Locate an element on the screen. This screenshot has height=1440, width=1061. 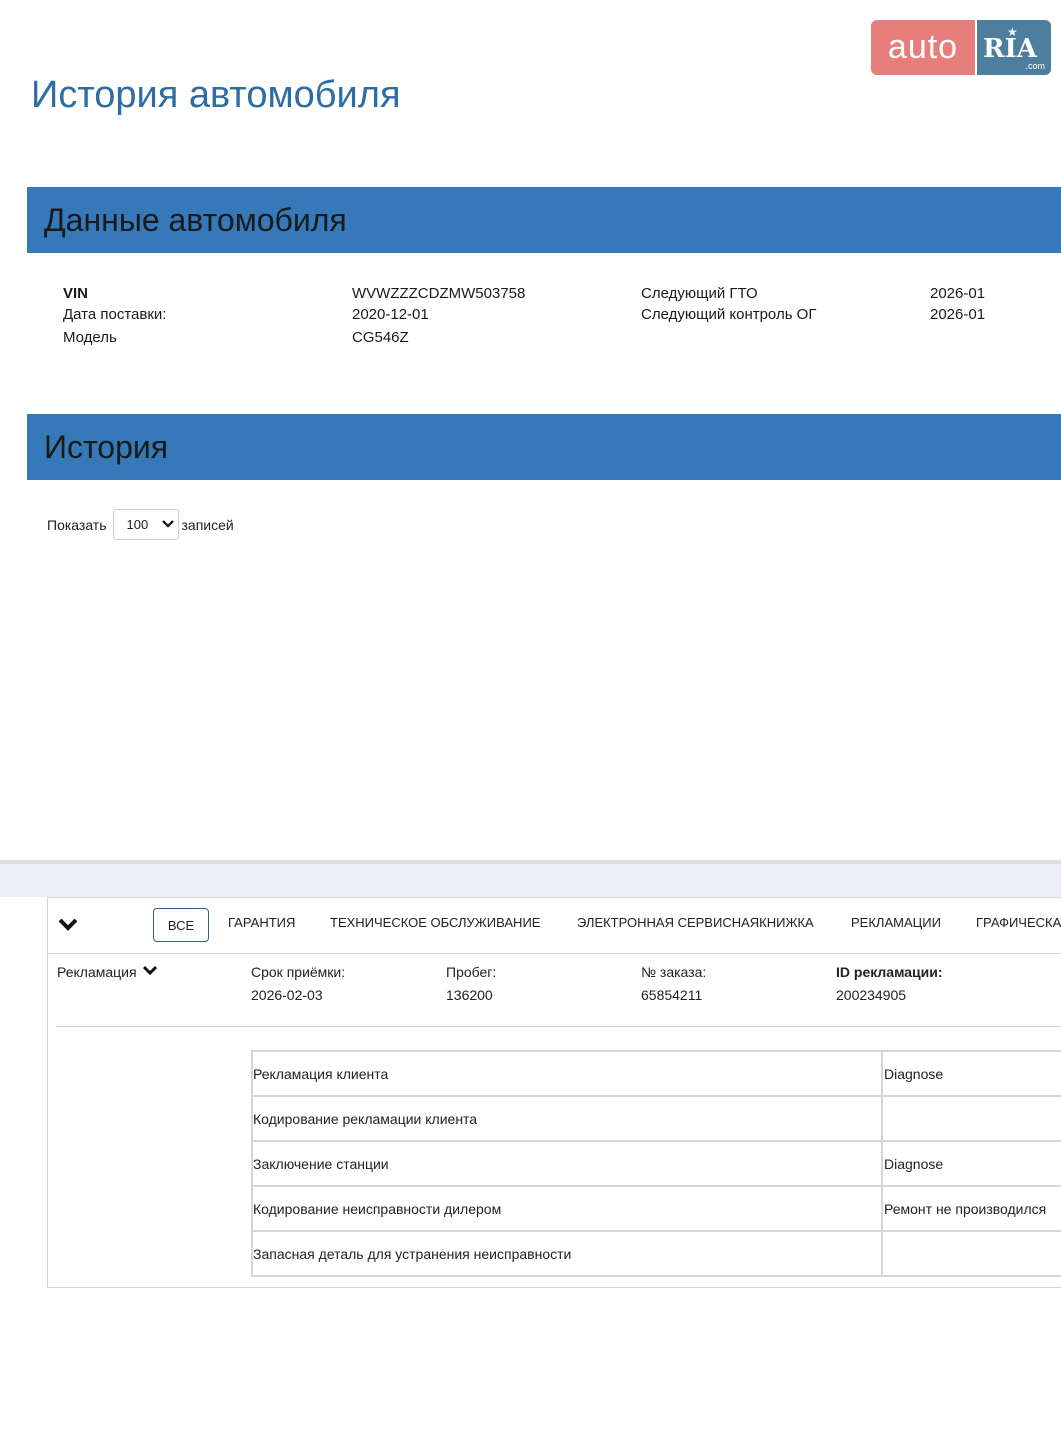
next-emission-label: Следующий контроль ОГ is located at coordinates (729, 314).